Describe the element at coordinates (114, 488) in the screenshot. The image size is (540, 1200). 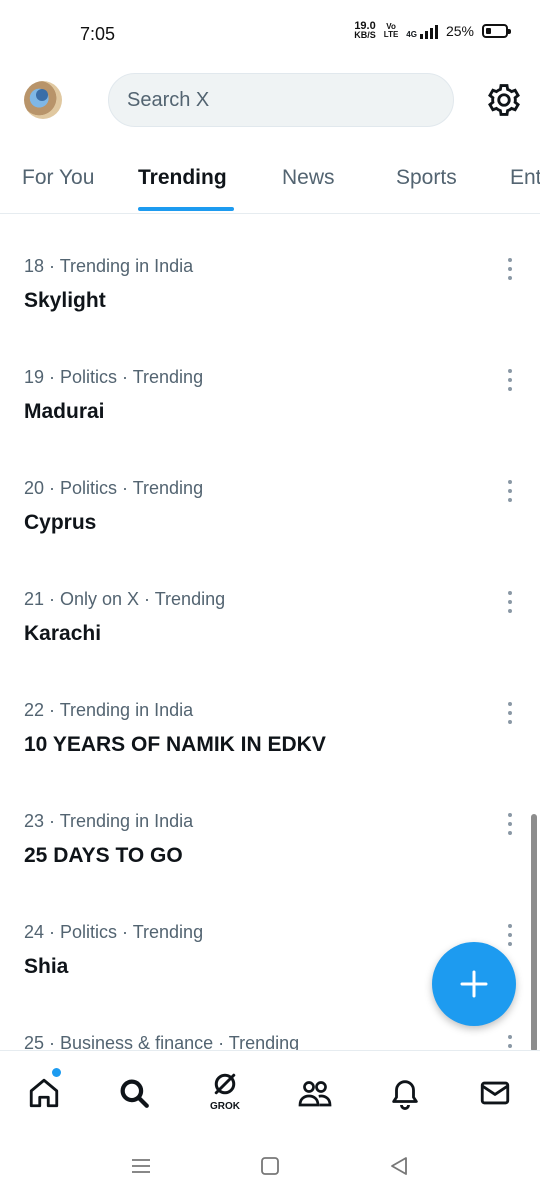
I see `trend-meta: 20 · Politics · Trending` at that location.